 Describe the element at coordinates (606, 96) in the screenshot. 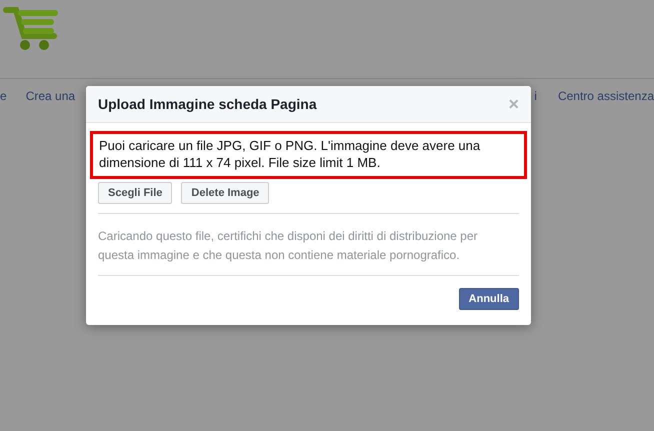

I see `nav-link: Centro assistenza` at that location.